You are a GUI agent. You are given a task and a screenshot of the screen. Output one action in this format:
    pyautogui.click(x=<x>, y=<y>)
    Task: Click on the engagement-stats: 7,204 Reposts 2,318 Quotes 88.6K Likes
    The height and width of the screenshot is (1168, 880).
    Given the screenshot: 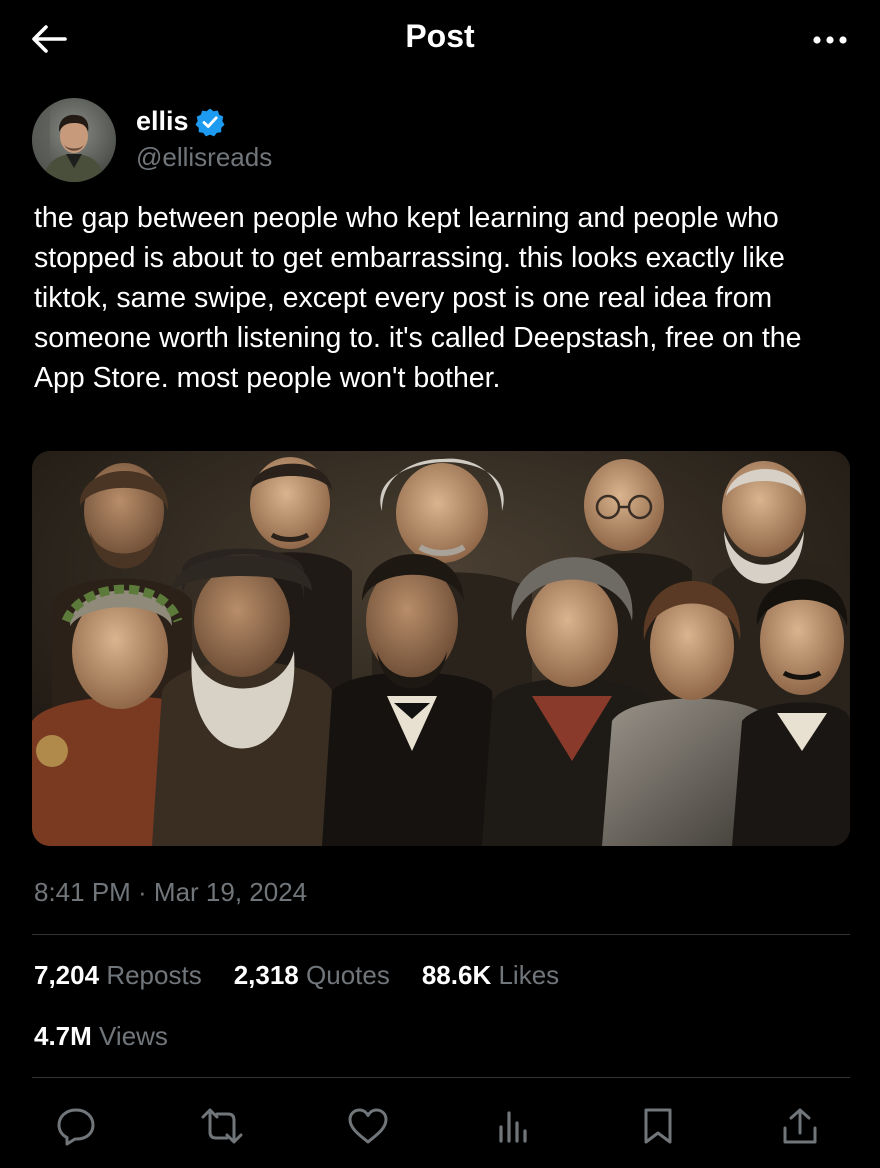 What is the action you would take?
    pyautogui.click(x=312, y=975)
    